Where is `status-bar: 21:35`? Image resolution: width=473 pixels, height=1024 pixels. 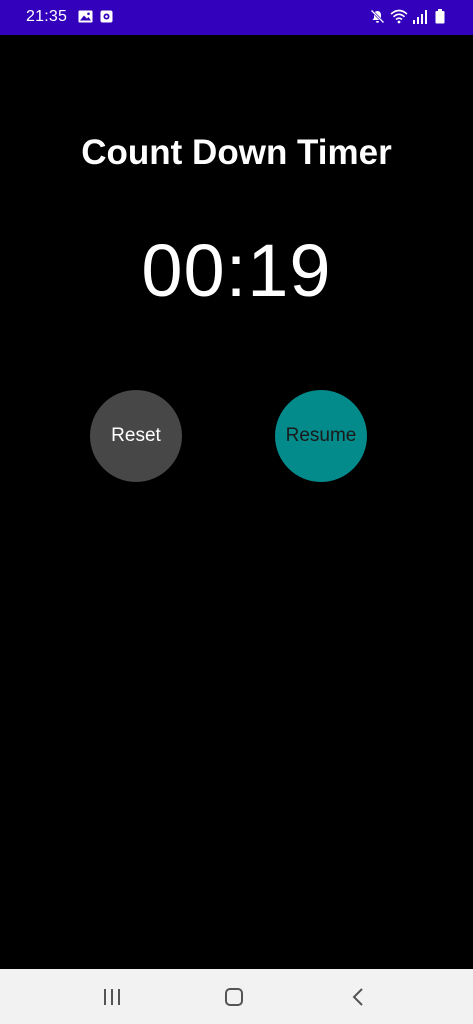 status-bar: 21:35 is located at coordinates (236, 17).